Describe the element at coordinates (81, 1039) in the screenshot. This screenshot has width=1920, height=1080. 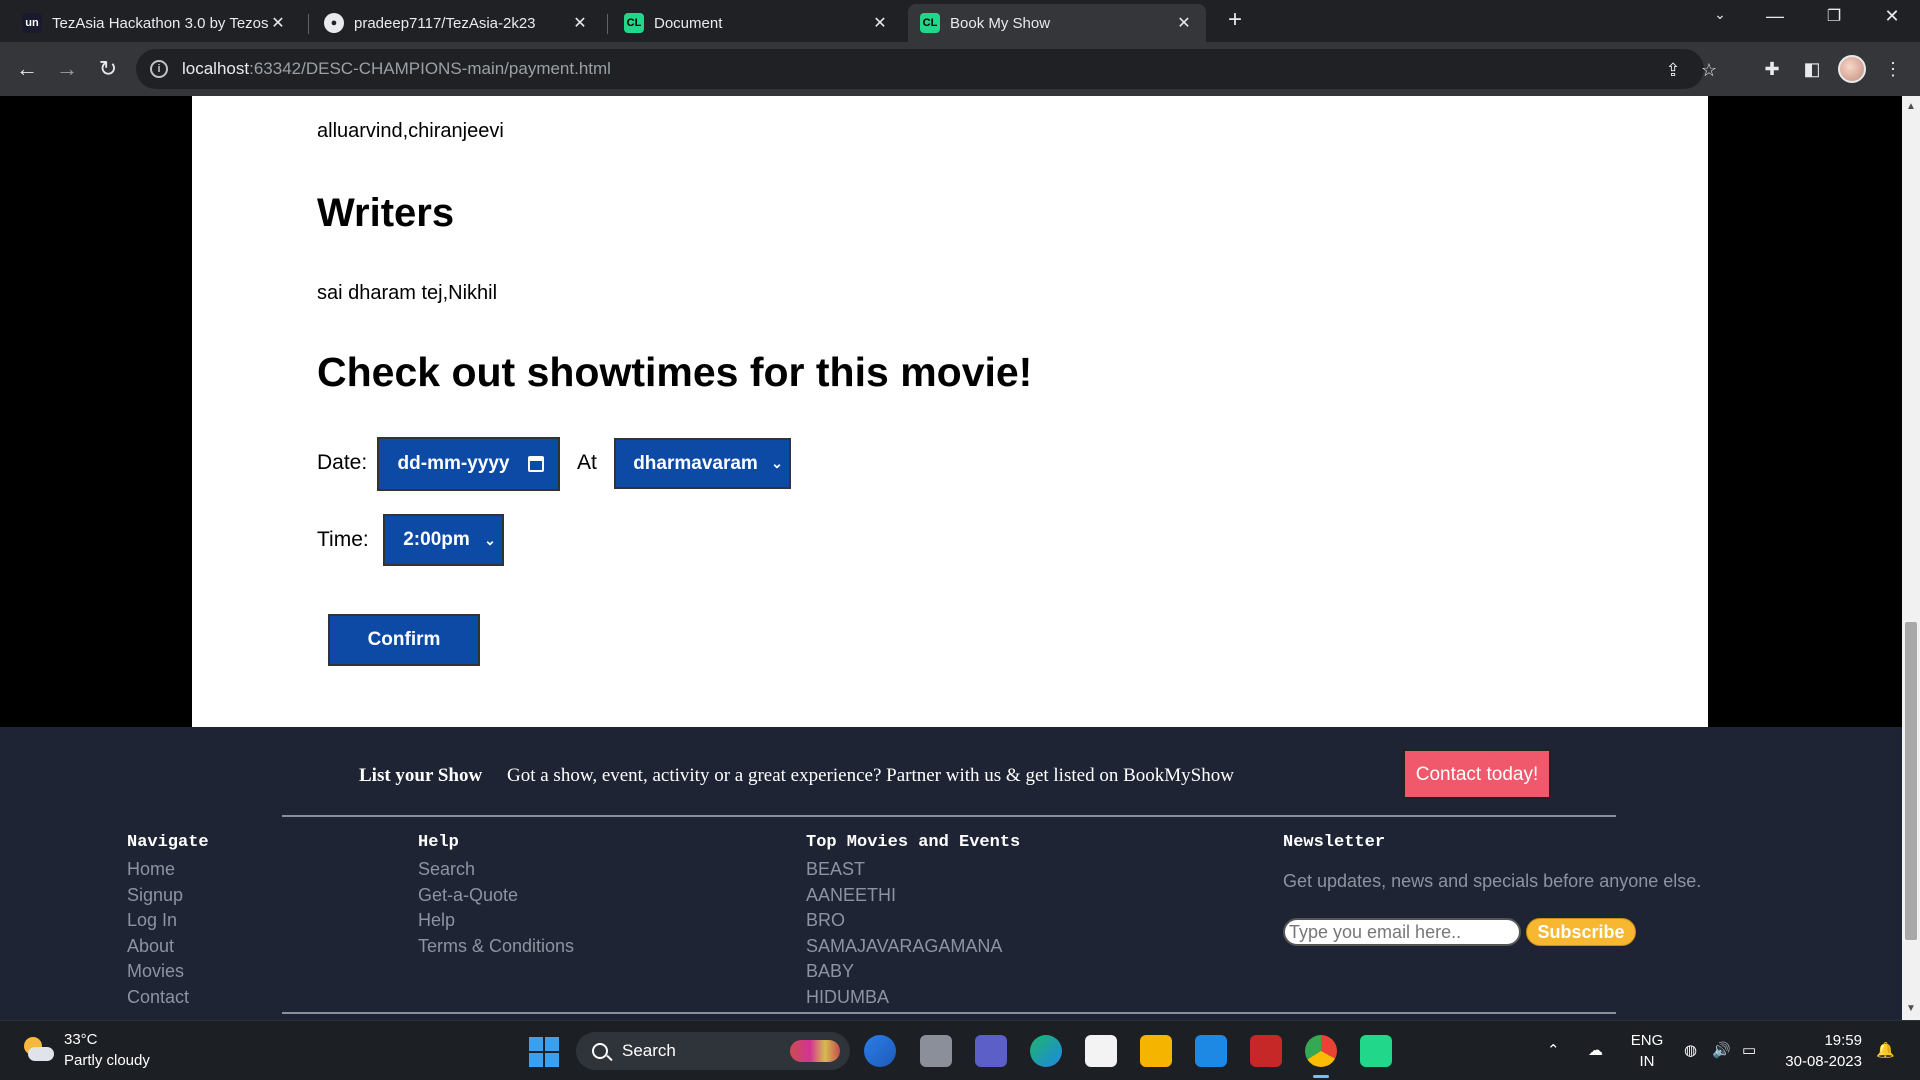
I see `weather-temperature: 33°C` at that location.